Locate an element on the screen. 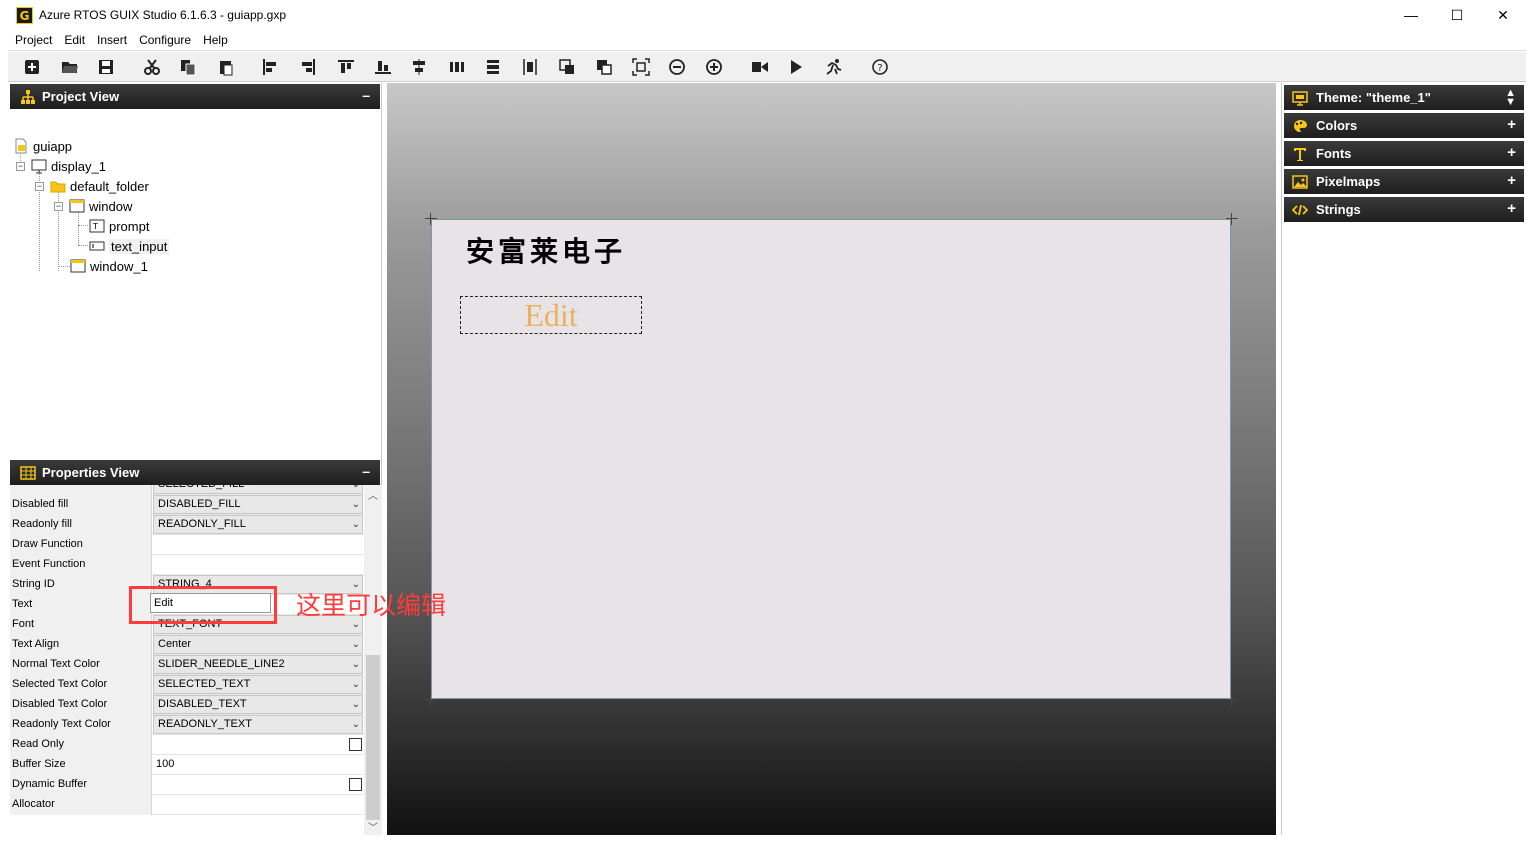  menu-help: Help is located at coordinates (215, 40).